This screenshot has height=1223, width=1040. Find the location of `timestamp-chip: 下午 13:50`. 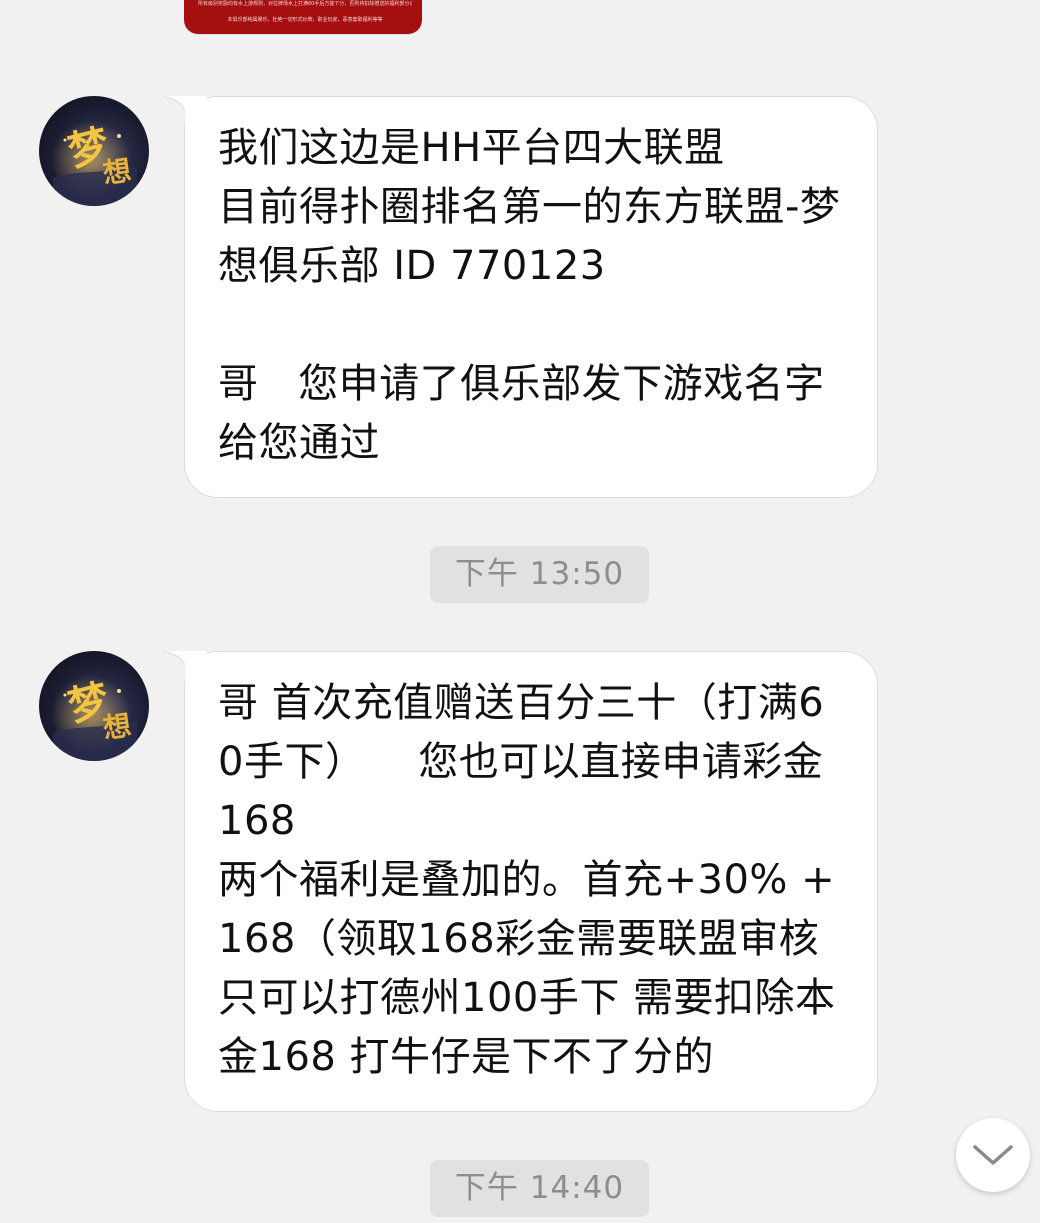

timestamp-chip: 下午 13:50 is located at coordinates (539, 574).